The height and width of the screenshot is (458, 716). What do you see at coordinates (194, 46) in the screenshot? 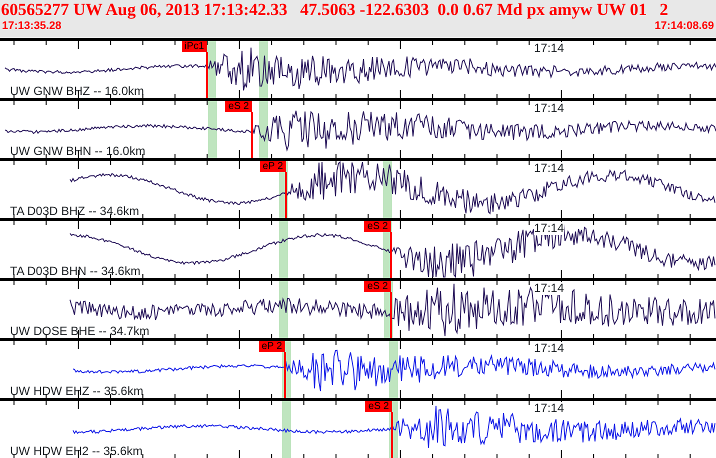
I see `pick-label: iPc1` at bounding box center [194, 46].